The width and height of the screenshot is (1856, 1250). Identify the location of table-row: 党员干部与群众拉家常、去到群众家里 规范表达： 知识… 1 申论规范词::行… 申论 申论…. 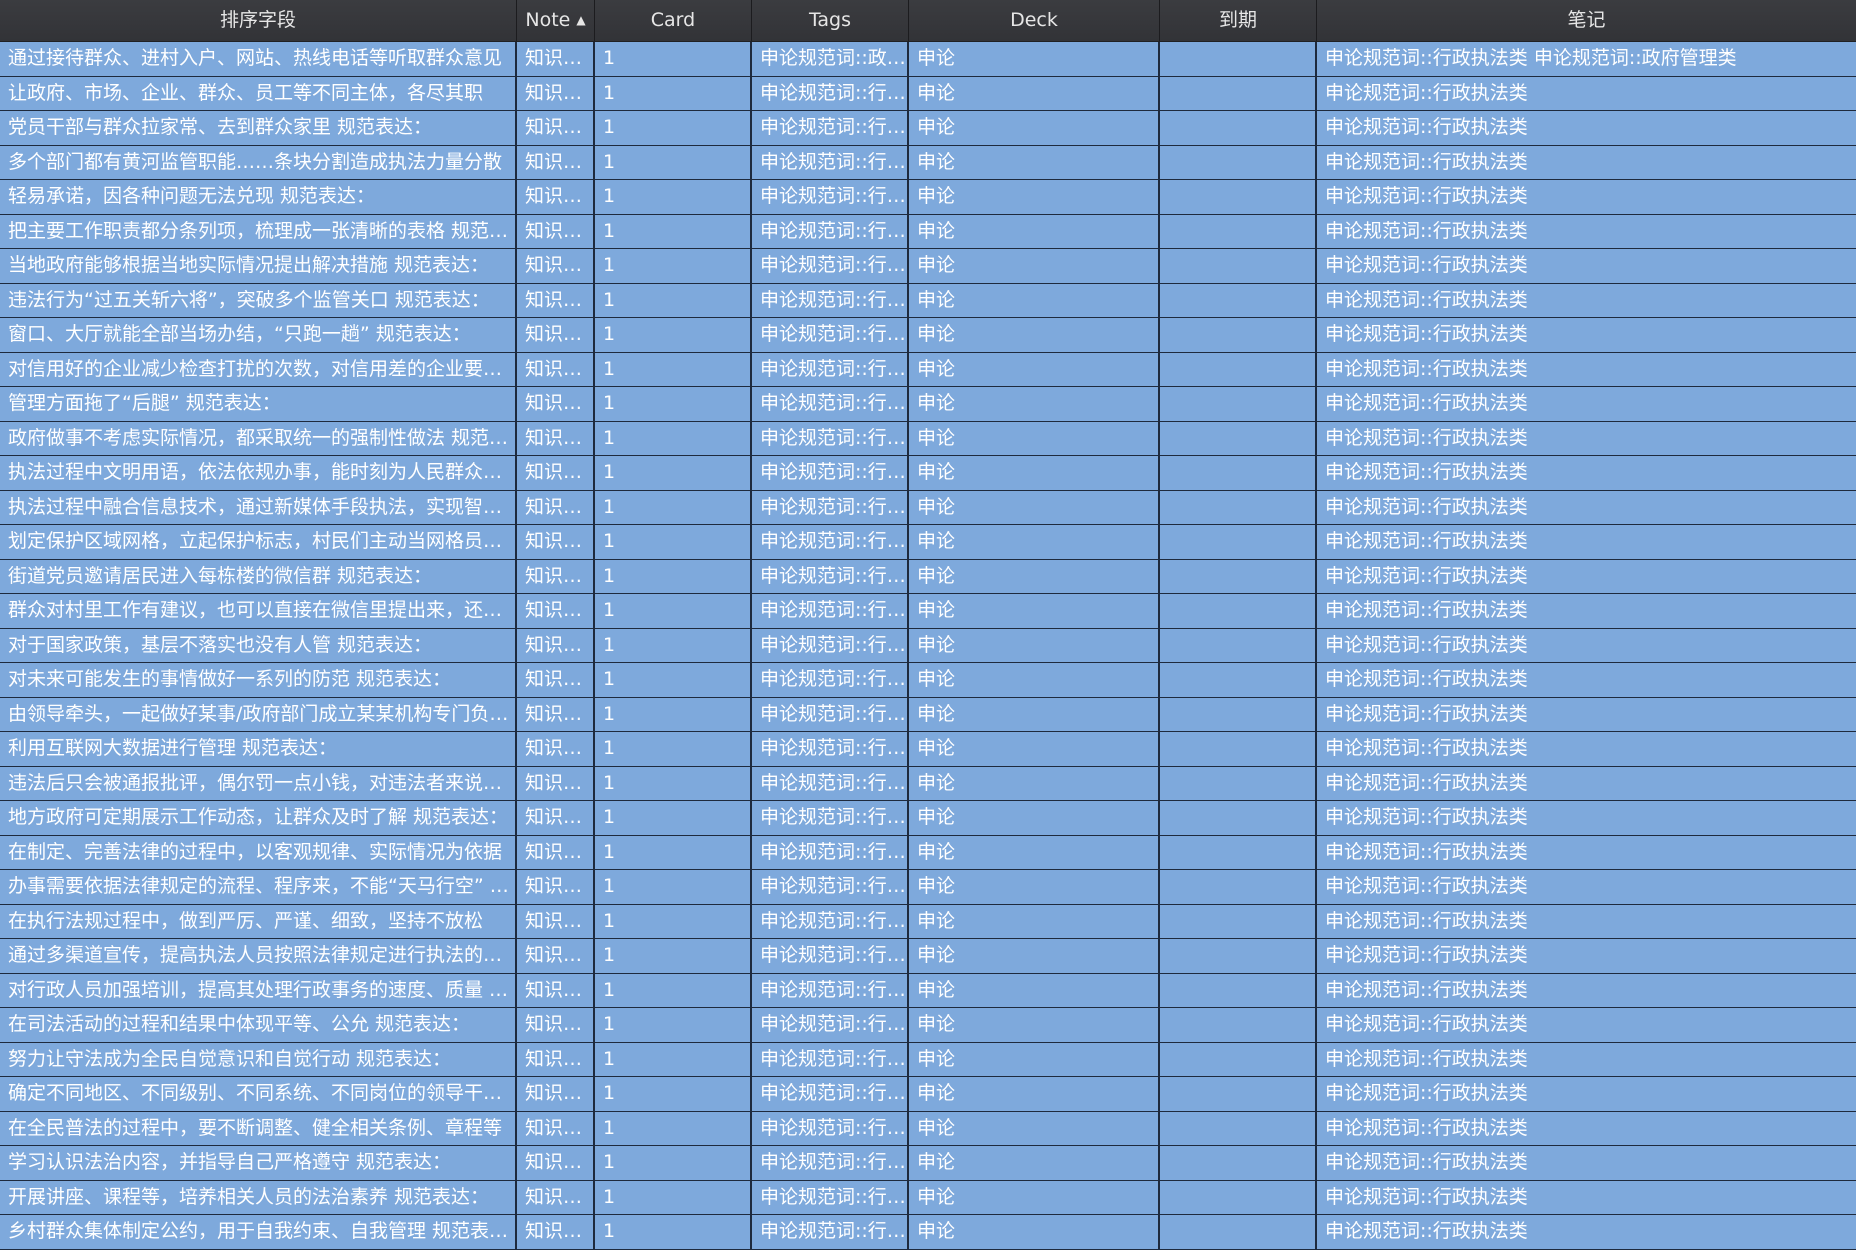
(928, 128).